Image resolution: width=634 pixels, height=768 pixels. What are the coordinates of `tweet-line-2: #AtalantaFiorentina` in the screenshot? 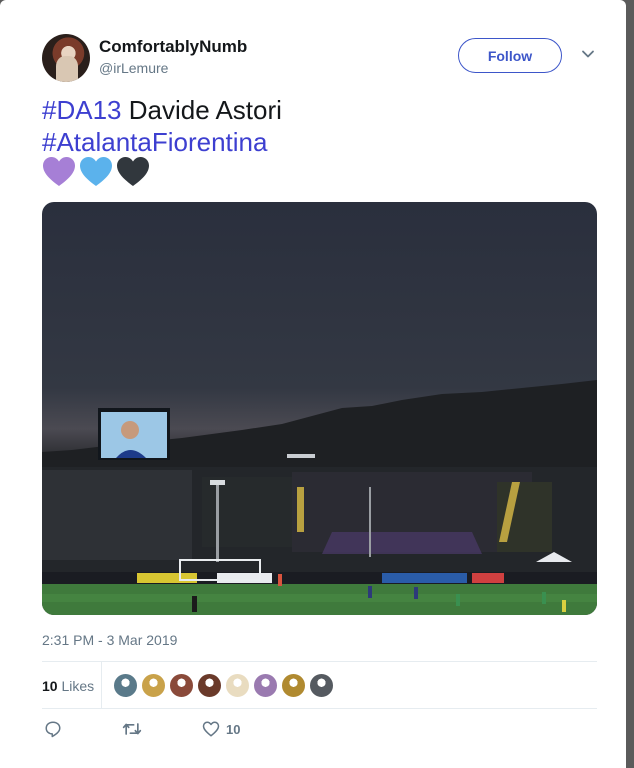 It's located at (162, 142).